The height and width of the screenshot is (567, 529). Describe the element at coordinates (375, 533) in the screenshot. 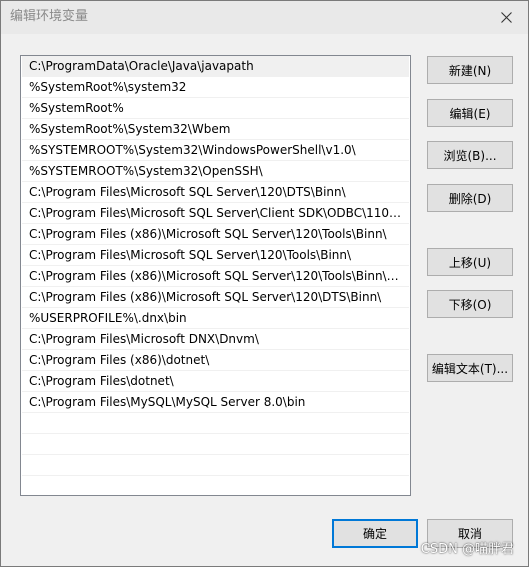

I see `ok-button: 确定` at that location.